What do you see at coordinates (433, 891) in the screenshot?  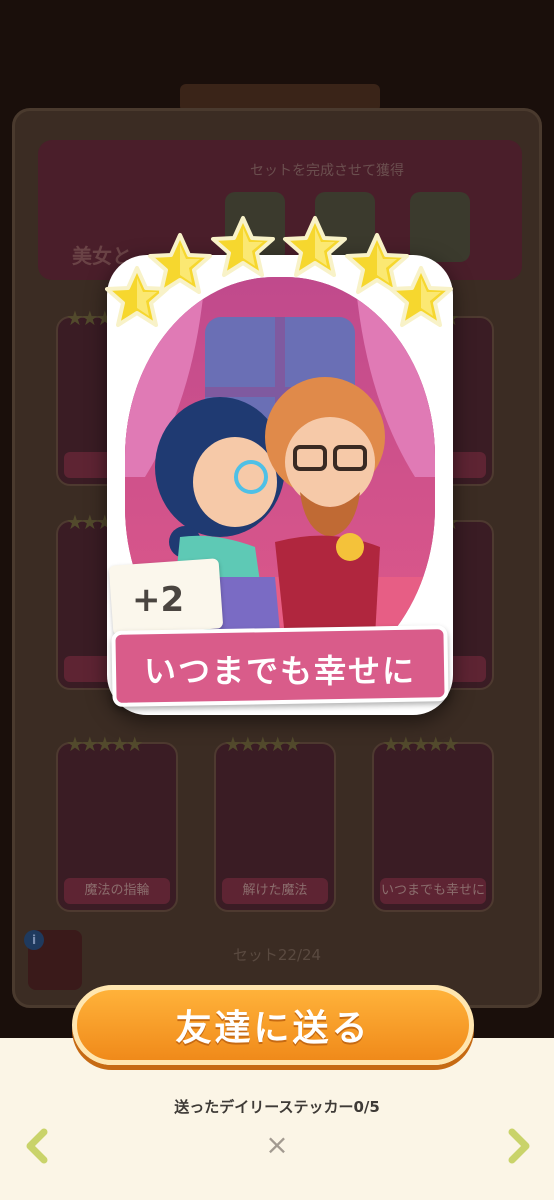 I see `album-card-label: いつまでも幸せに` at bounding box center [433, 891].